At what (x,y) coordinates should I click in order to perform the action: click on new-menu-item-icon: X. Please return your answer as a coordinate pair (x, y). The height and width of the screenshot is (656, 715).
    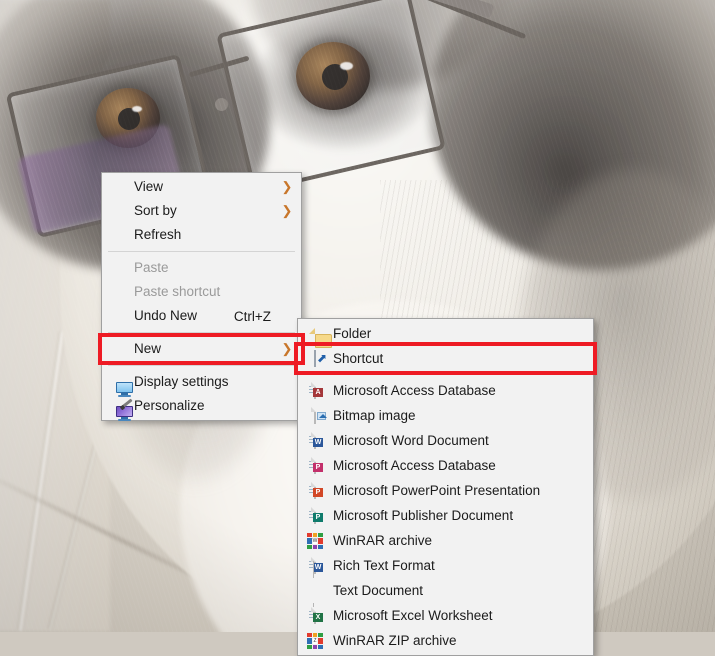
    Looking at the image, I should click on (315, 615).